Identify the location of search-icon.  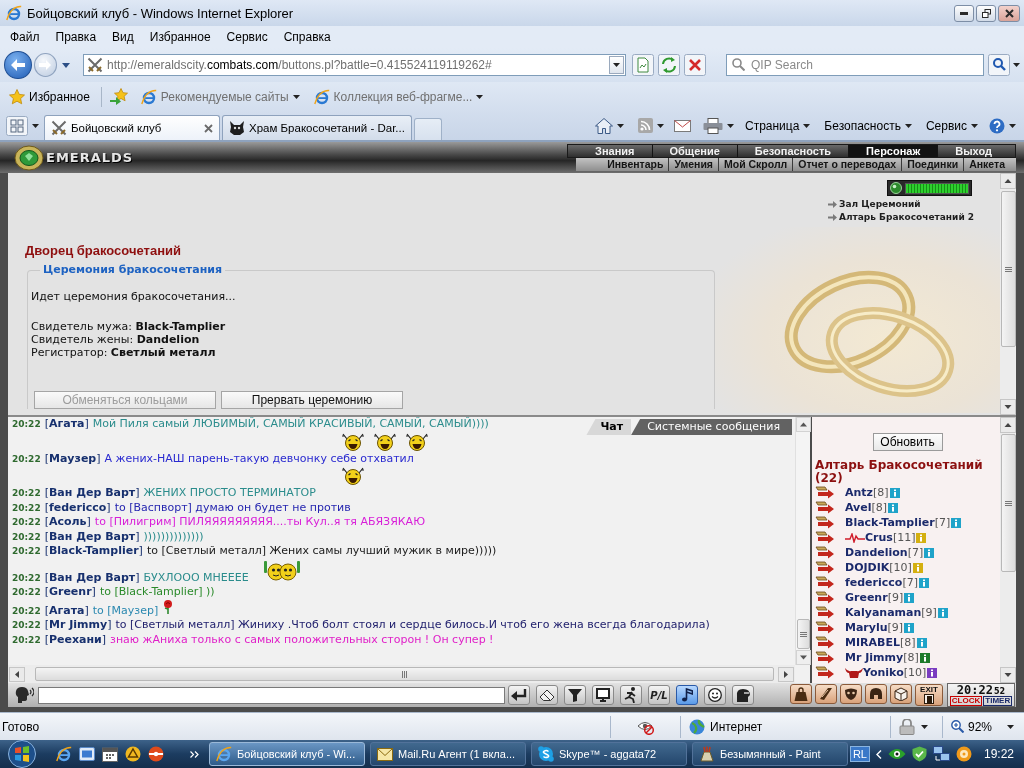
(999, 65).